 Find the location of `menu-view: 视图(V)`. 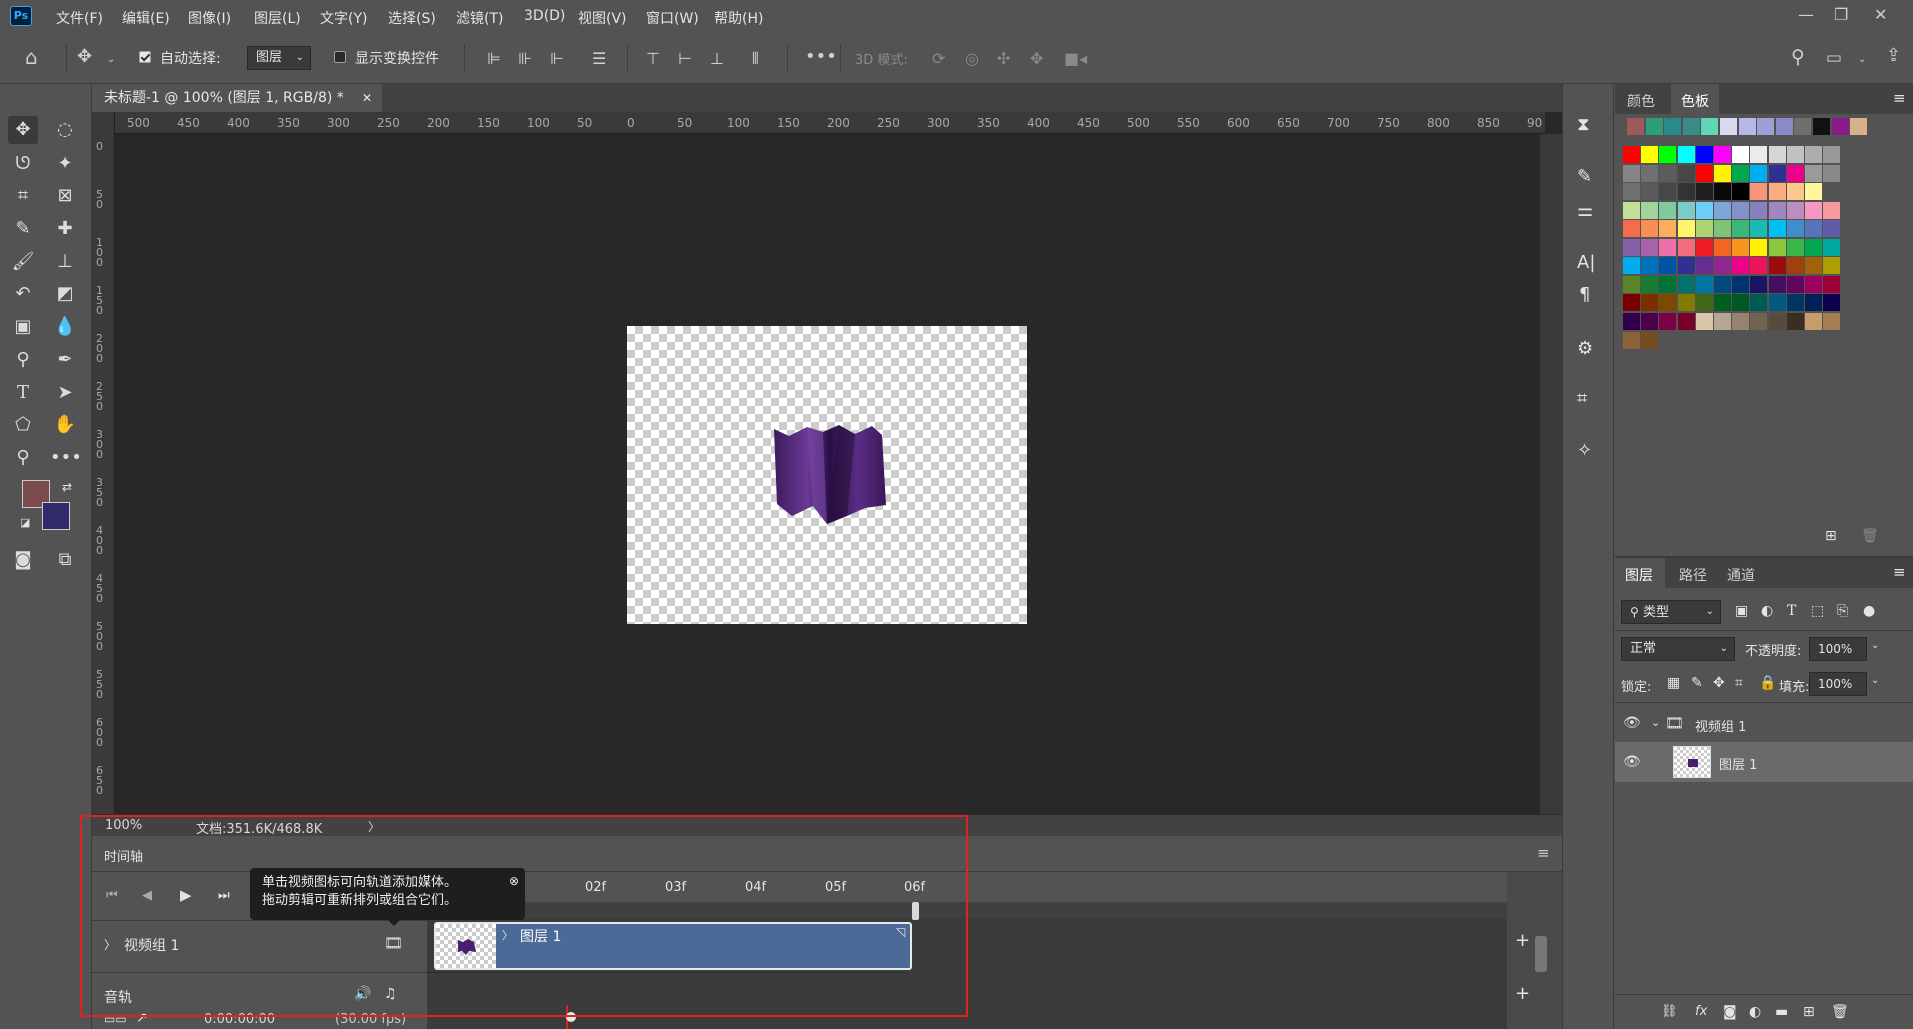

menu-view: 视图(V) is located at coordinates (602, 18).